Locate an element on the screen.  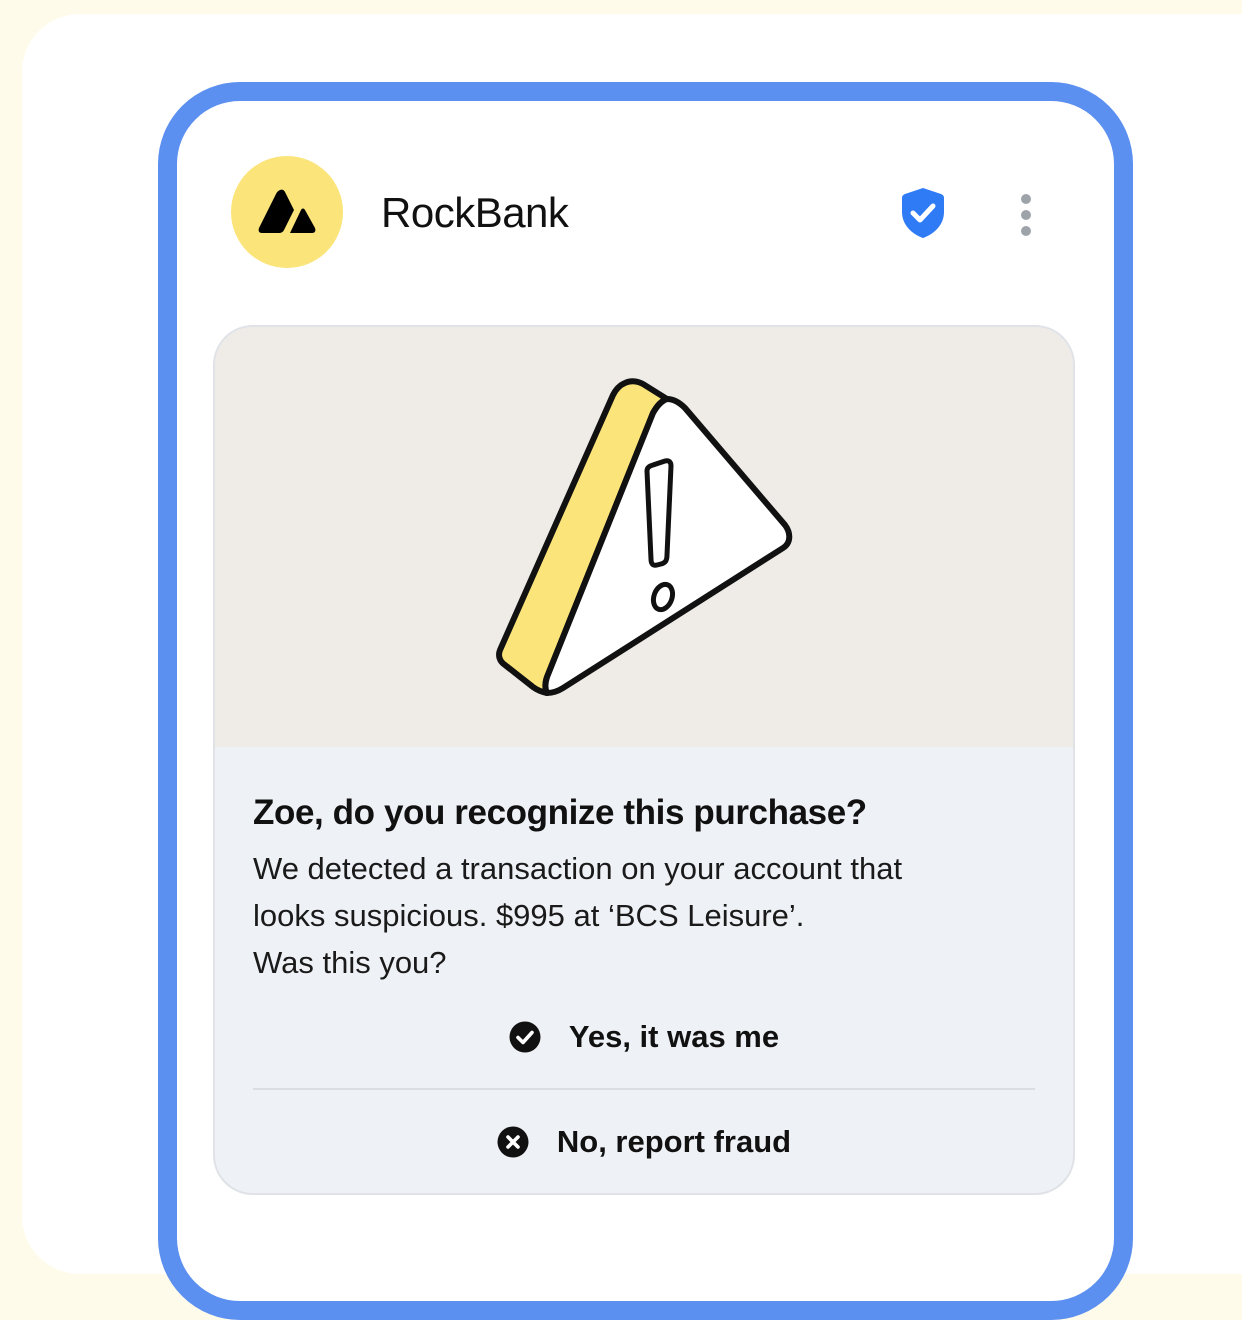
action-divider is located at coordinates (644, 1089).